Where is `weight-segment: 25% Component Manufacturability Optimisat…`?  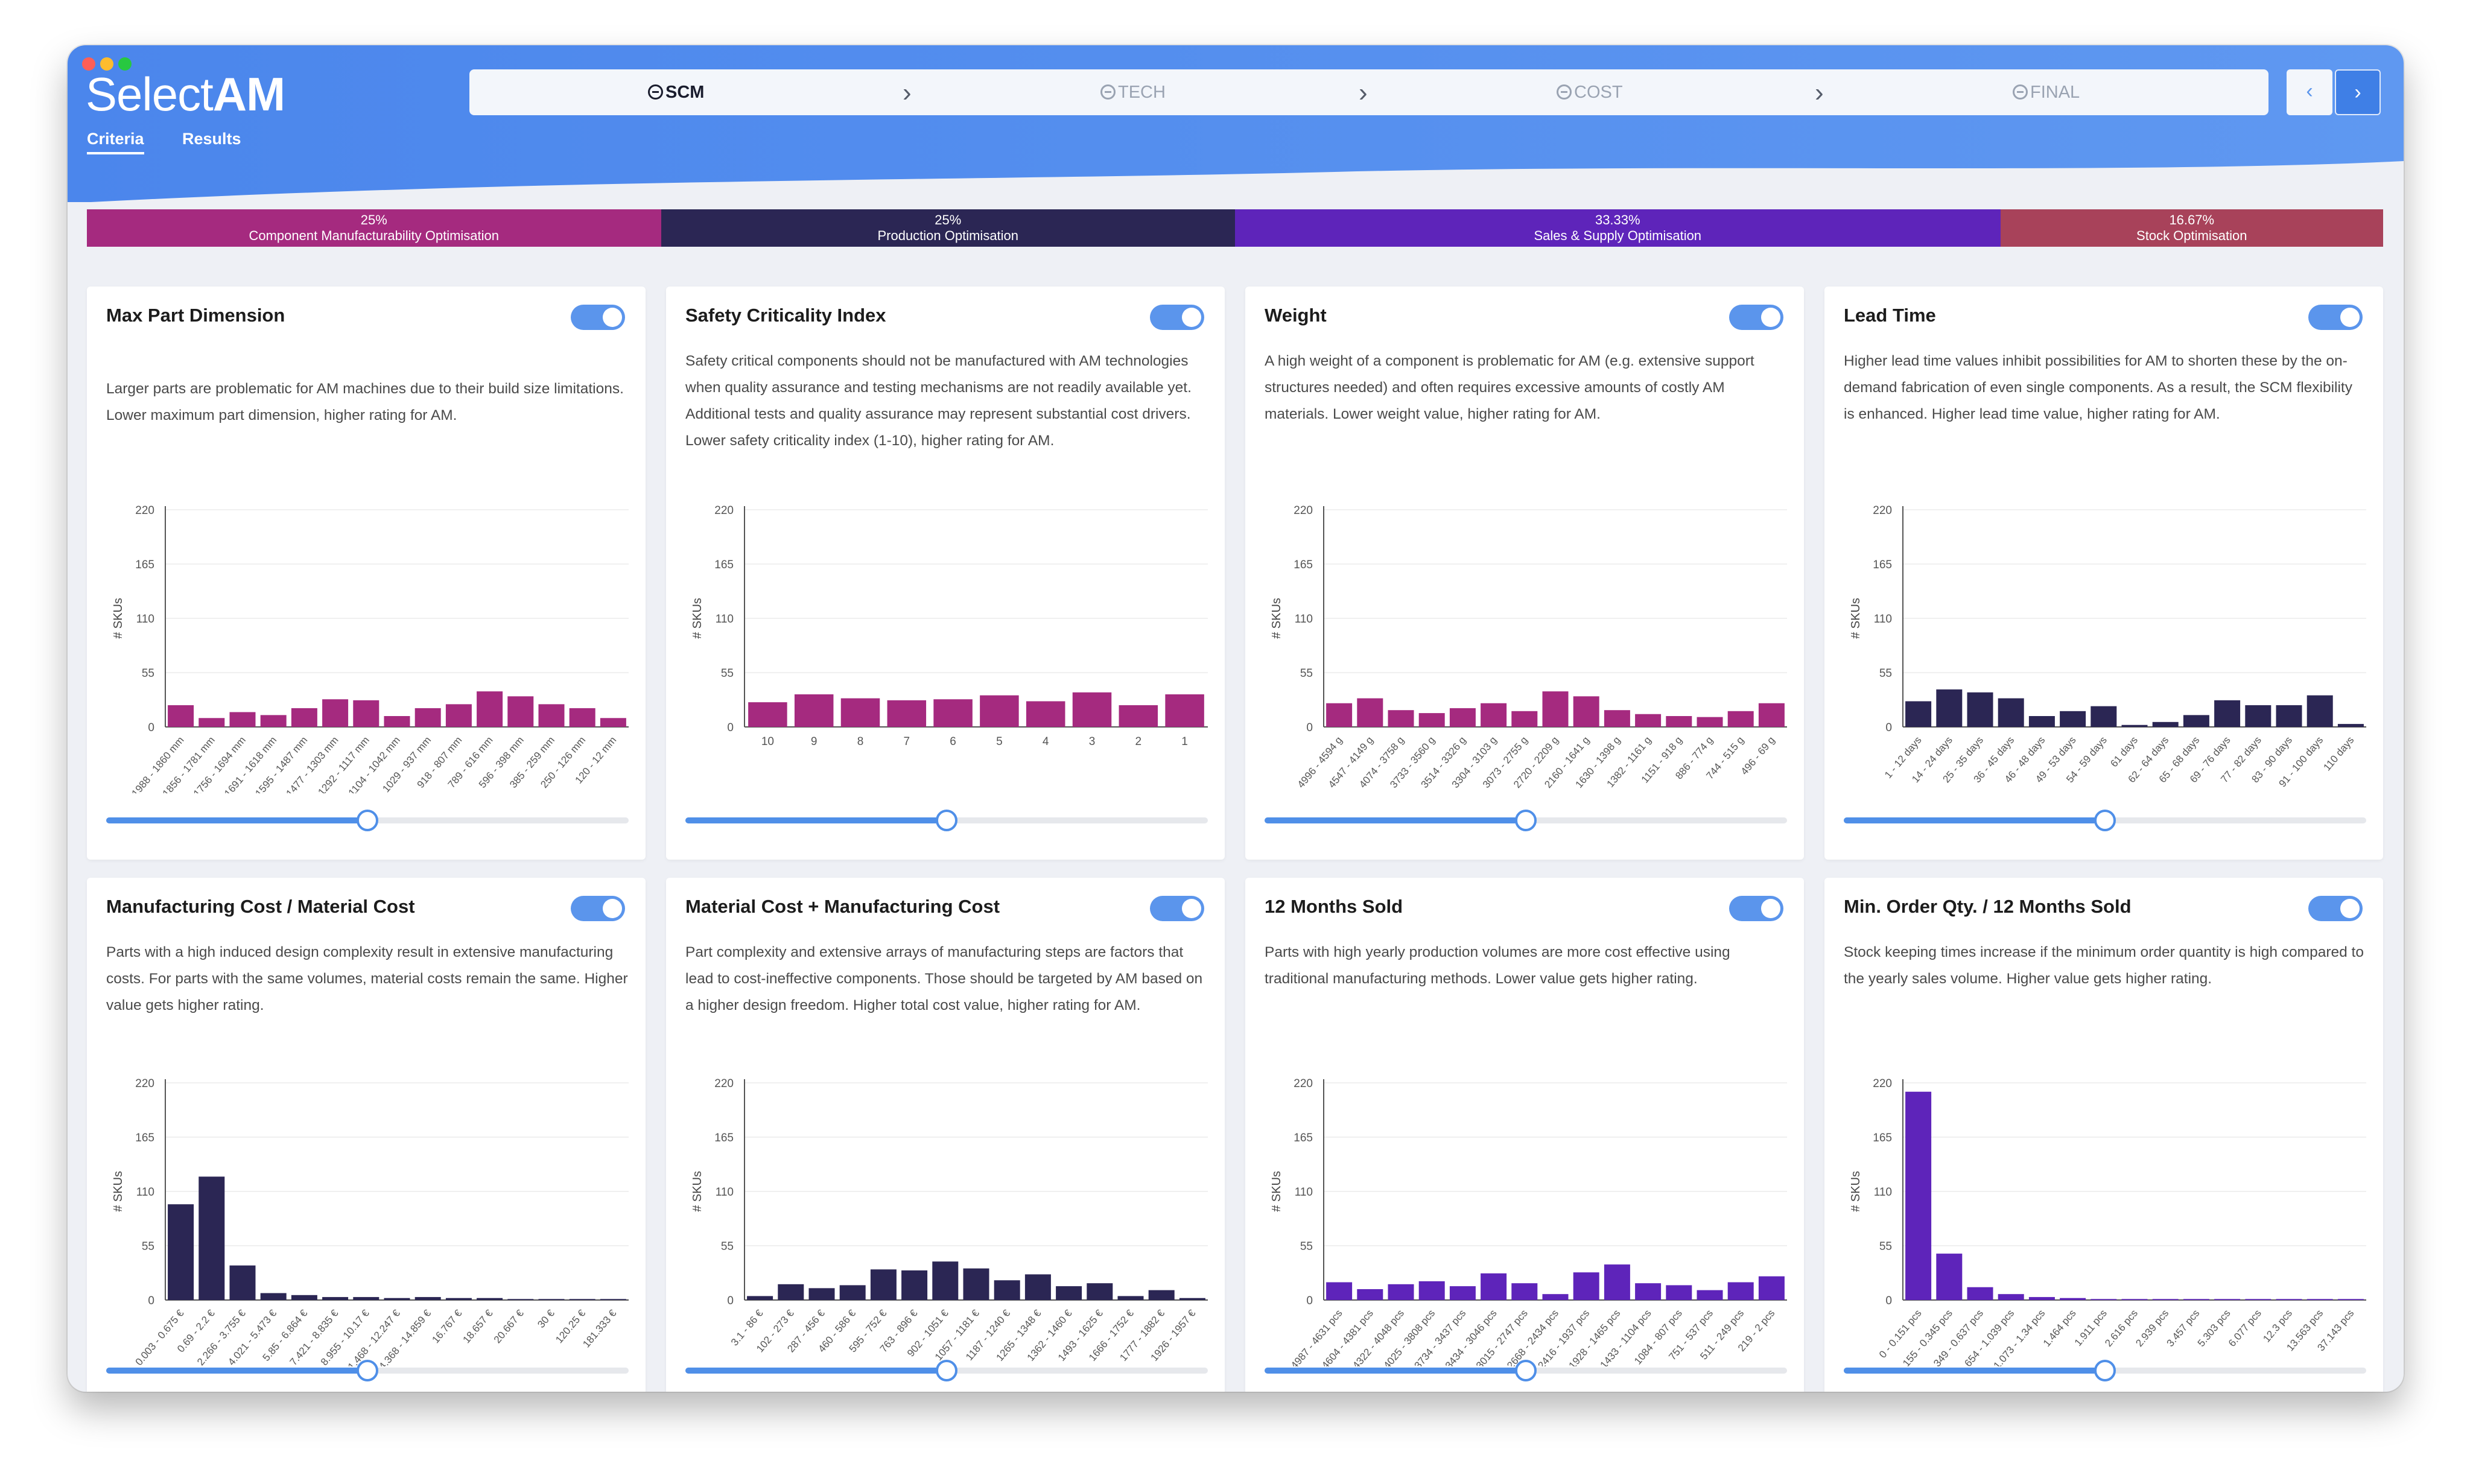 weight-segment: 25% Component Manufacturability Optimisat… is located at coordinates (374, 228).